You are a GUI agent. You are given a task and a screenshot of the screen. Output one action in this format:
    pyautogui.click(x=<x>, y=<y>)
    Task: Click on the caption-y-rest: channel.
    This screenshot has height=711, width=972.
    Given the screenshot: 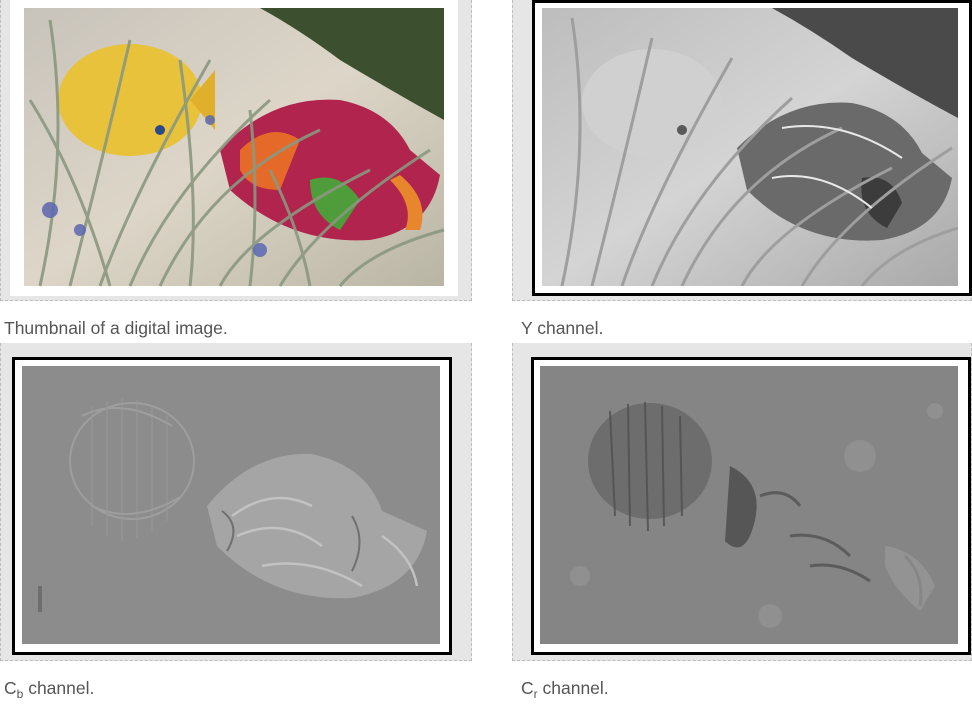 What is the action you would take?
    pyautogui.click(x=568, y=328)
    